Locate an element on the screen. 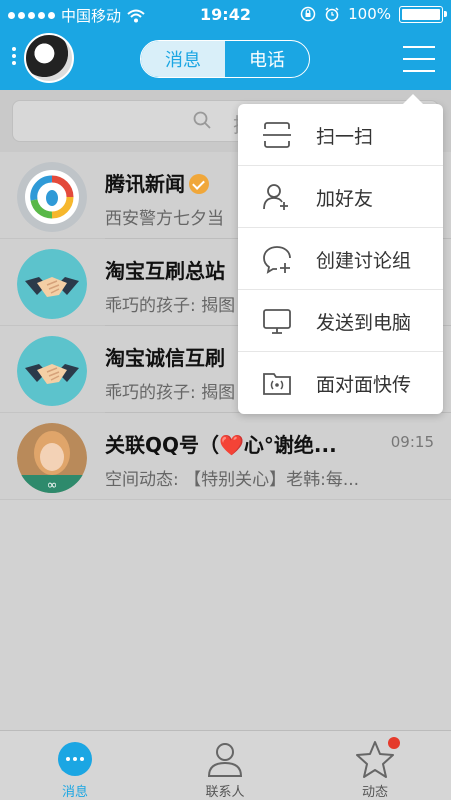  message-bubble-icon is located at coordinates (75, 759).